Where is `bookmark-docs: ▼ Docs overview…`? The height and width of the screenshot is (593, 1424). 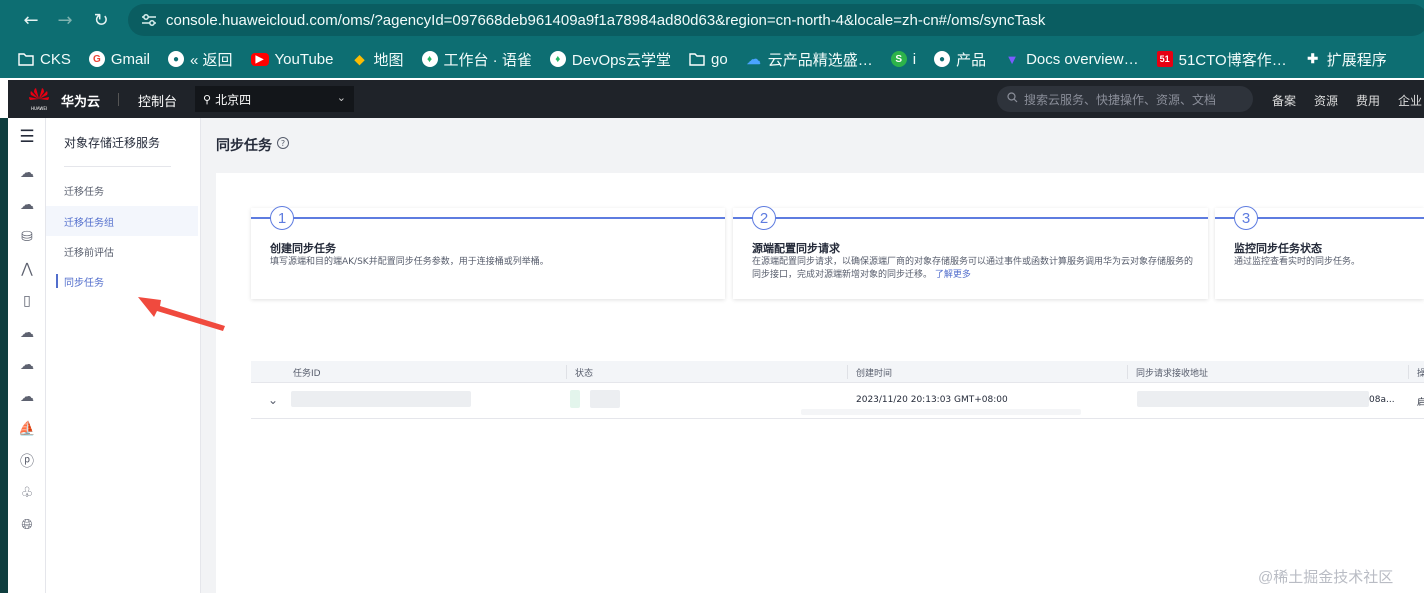
bookmark-docs: ▼ Docs overview… is located at coordinates (1071, 59).